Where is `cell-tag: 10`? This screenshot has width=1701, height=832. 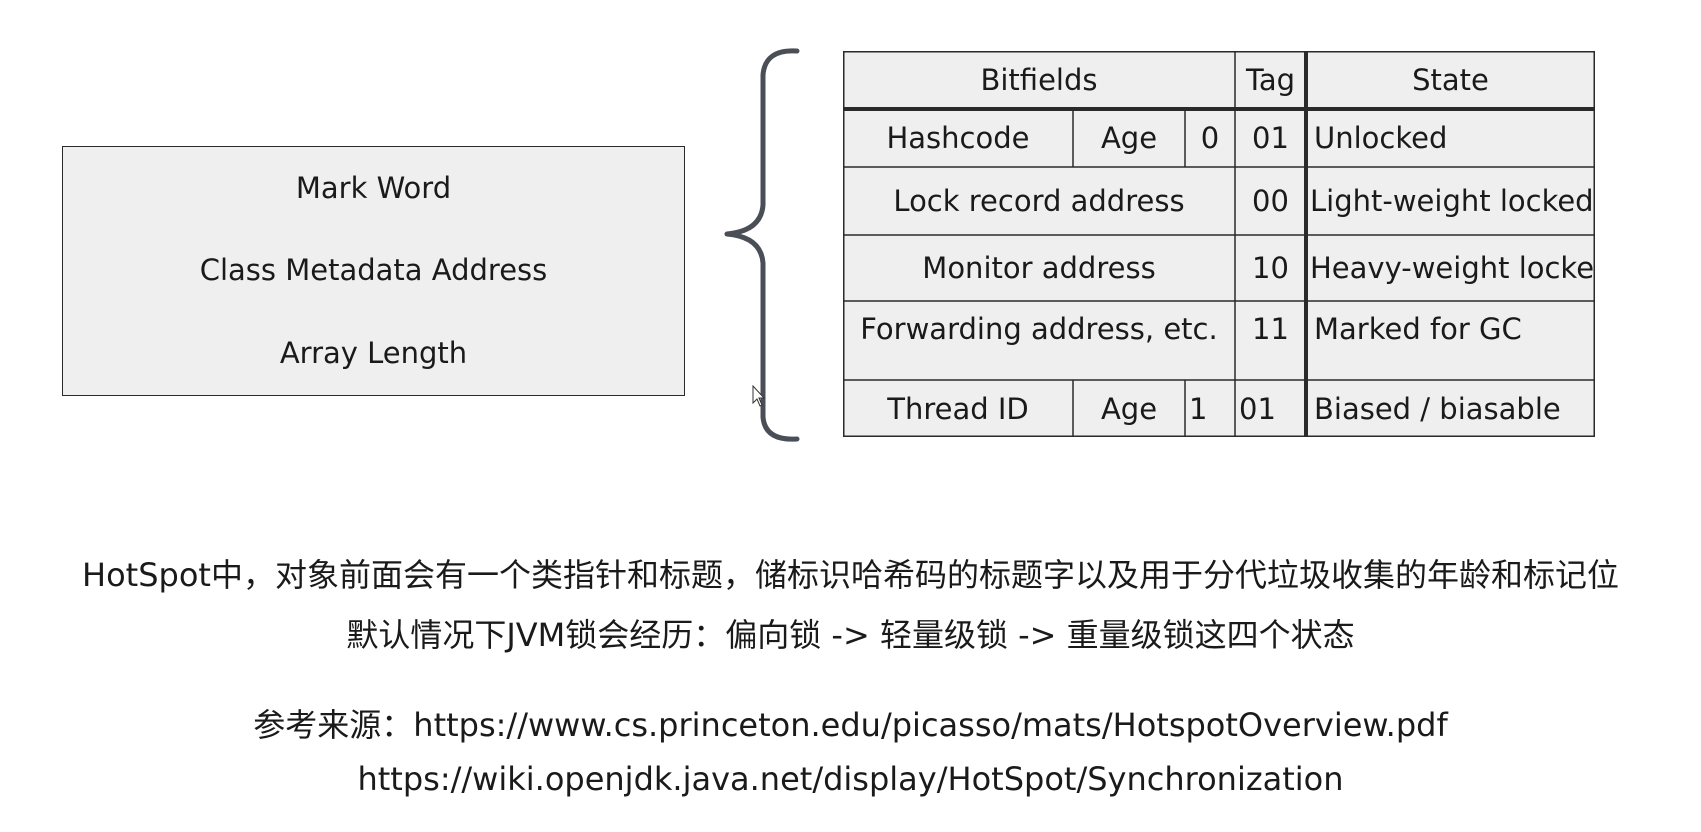
cell-tag: 10 is located at coordinates (1270, 268).